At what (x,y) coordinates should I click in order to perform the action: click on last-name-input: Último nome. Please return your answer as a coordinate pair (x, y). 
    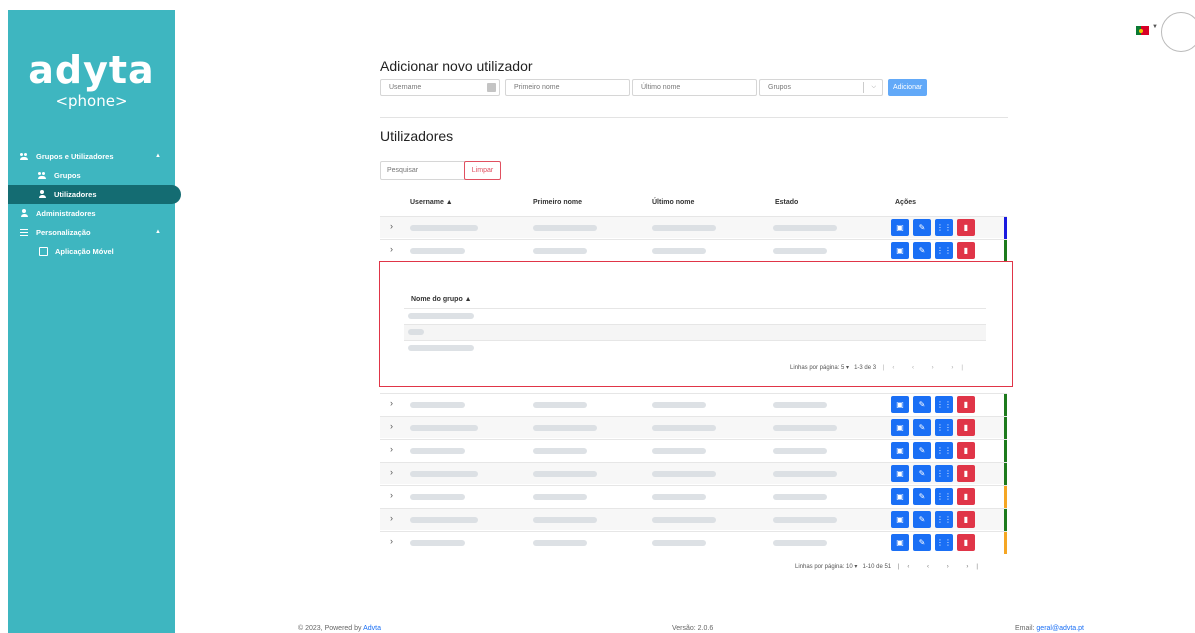
    Looking at the image, I should click on (694, 87).